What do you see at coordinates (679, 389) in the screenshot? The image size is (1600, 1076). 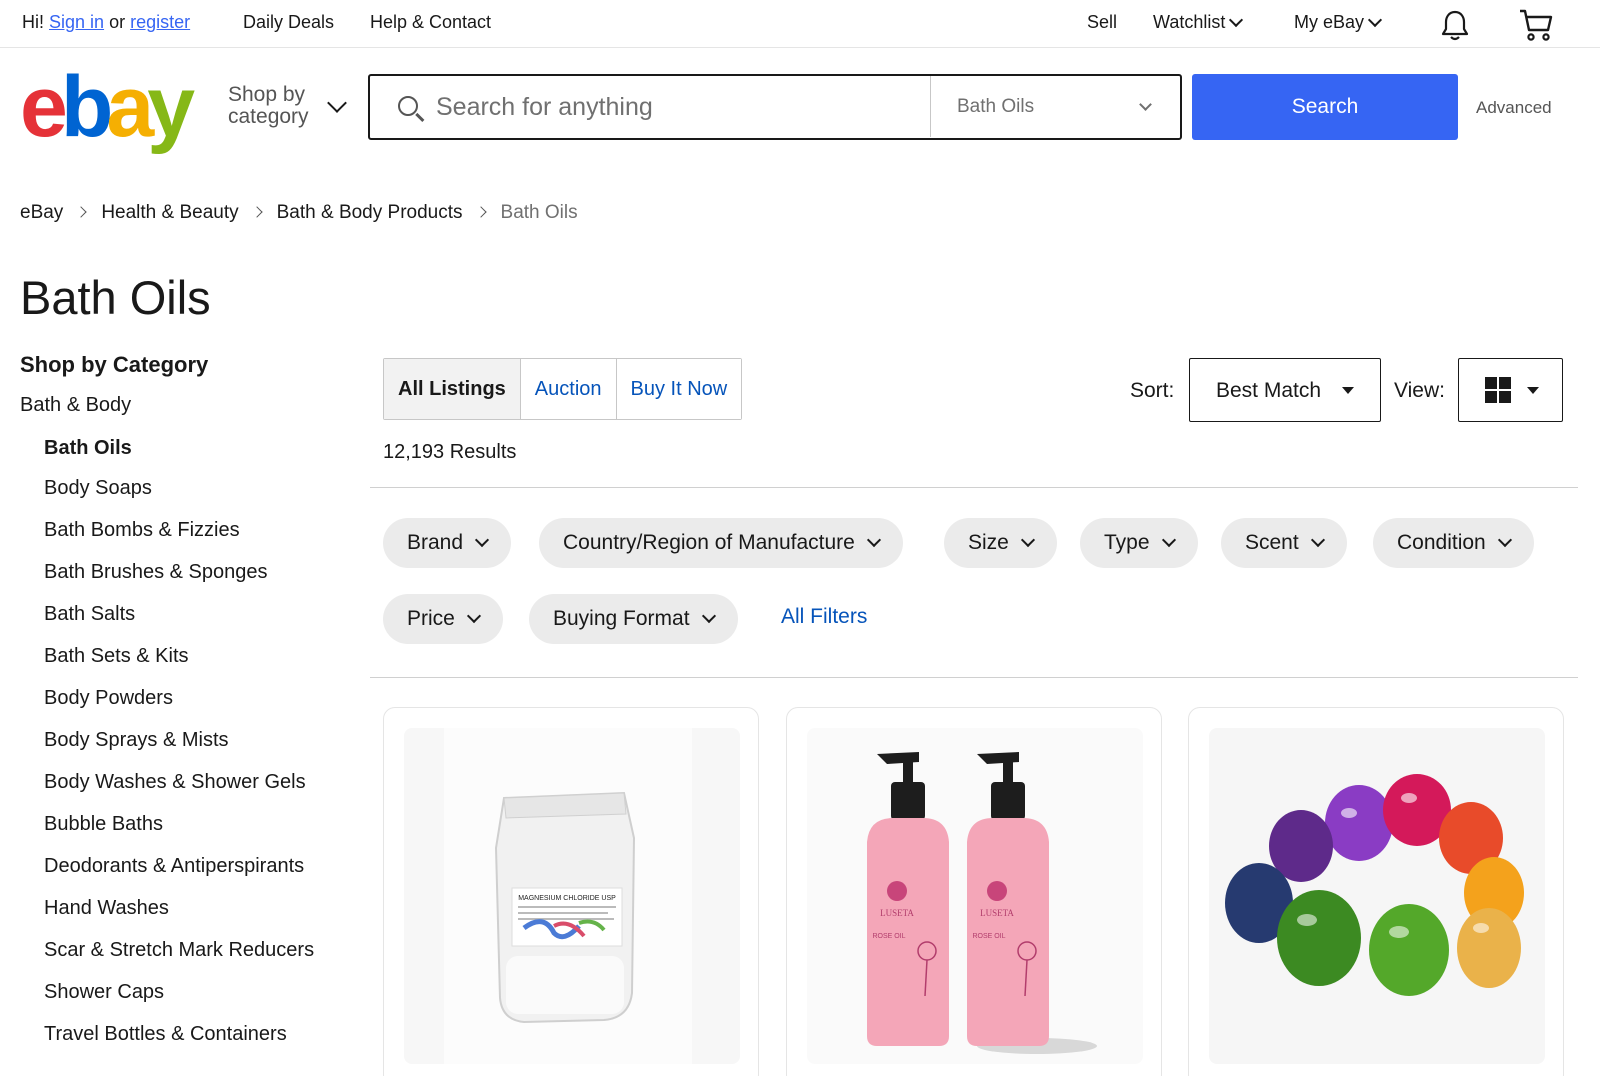 I see `tab-buy-it-now: Buy It Now` at bounding box center [679, 389].